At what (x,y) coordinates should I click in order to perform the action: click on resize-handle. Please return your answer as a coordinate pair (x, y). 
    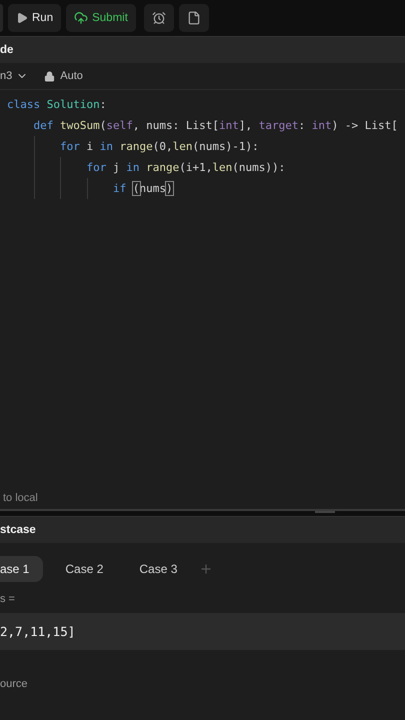
    Looking at the image, I should click on (325, 512).